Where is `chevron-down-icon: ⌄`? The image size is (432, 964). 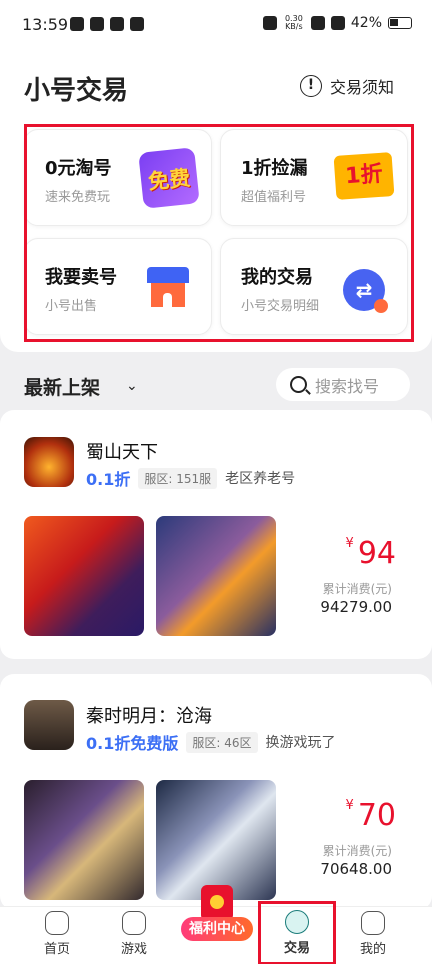 chevron-down-icon: ⌄ is located at coordinates (132, 386).